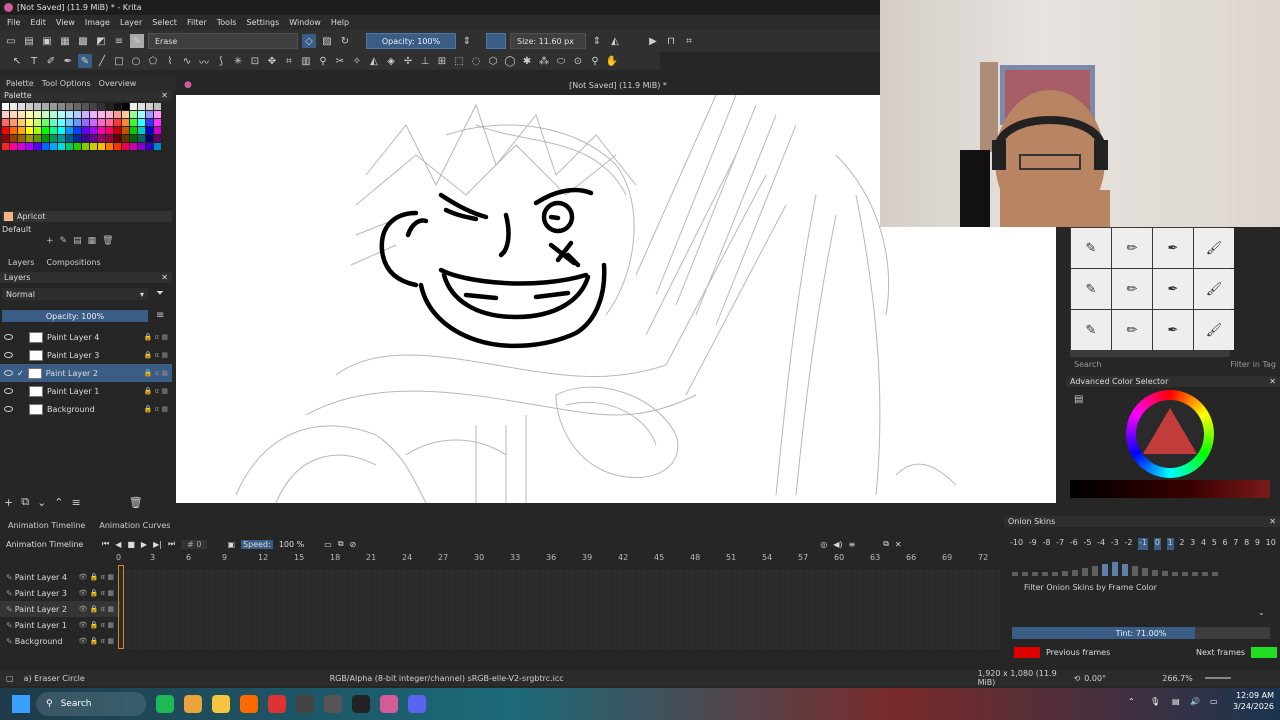 This screenshot has height=720, width=1280. What do you see at coordinates (1131, 701) in the screenshot?
I see `tray-chevron-icon: ⌃` at bounding box center [1131, 701].